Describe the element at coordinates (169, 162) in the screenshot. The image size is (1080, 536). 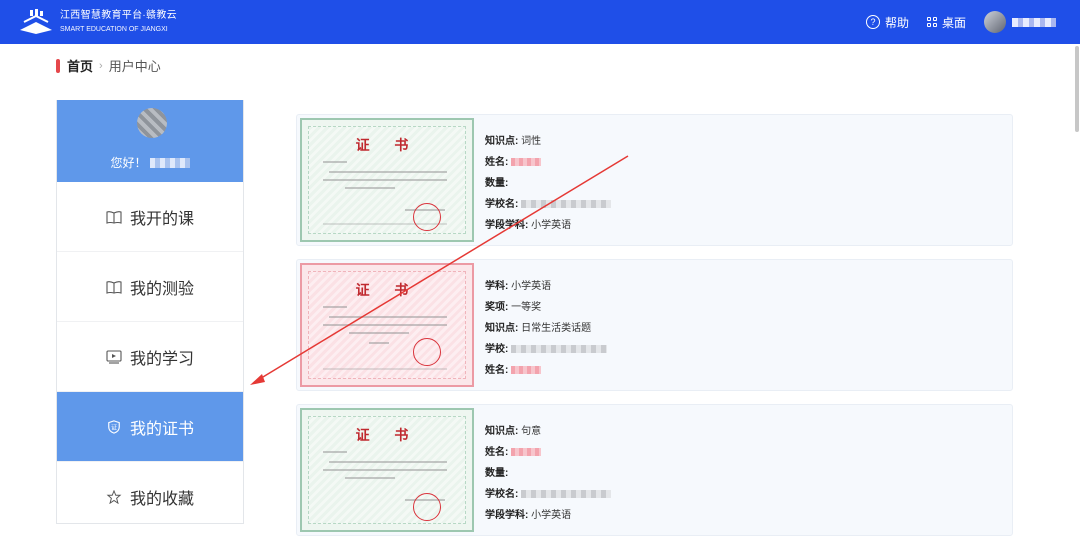
I see `greeting-name-redacted` at that location.